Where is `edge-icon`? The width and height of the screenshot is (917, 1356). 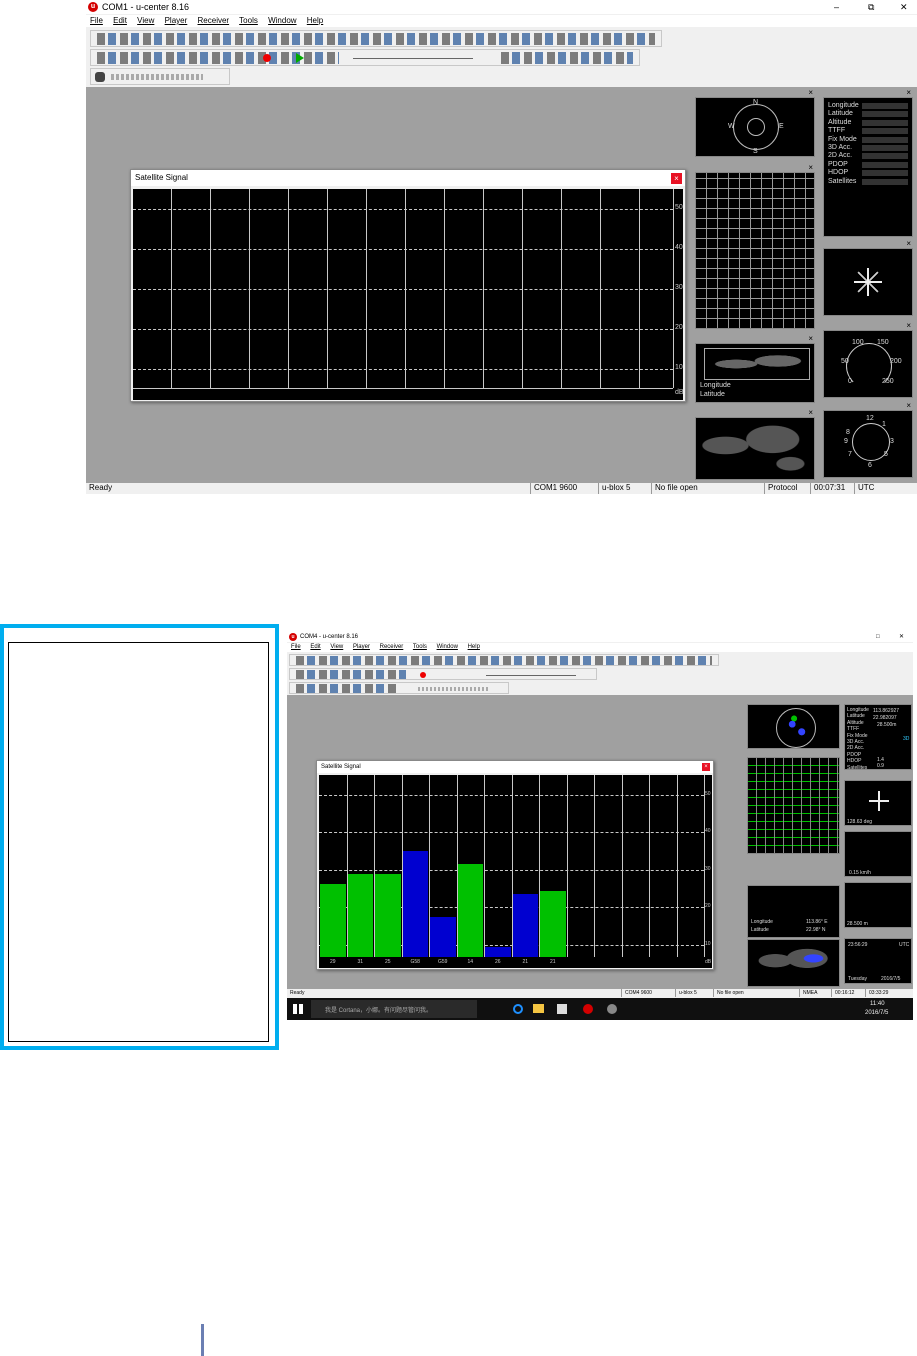
edge-icon is located at coordinates (518, 1009).